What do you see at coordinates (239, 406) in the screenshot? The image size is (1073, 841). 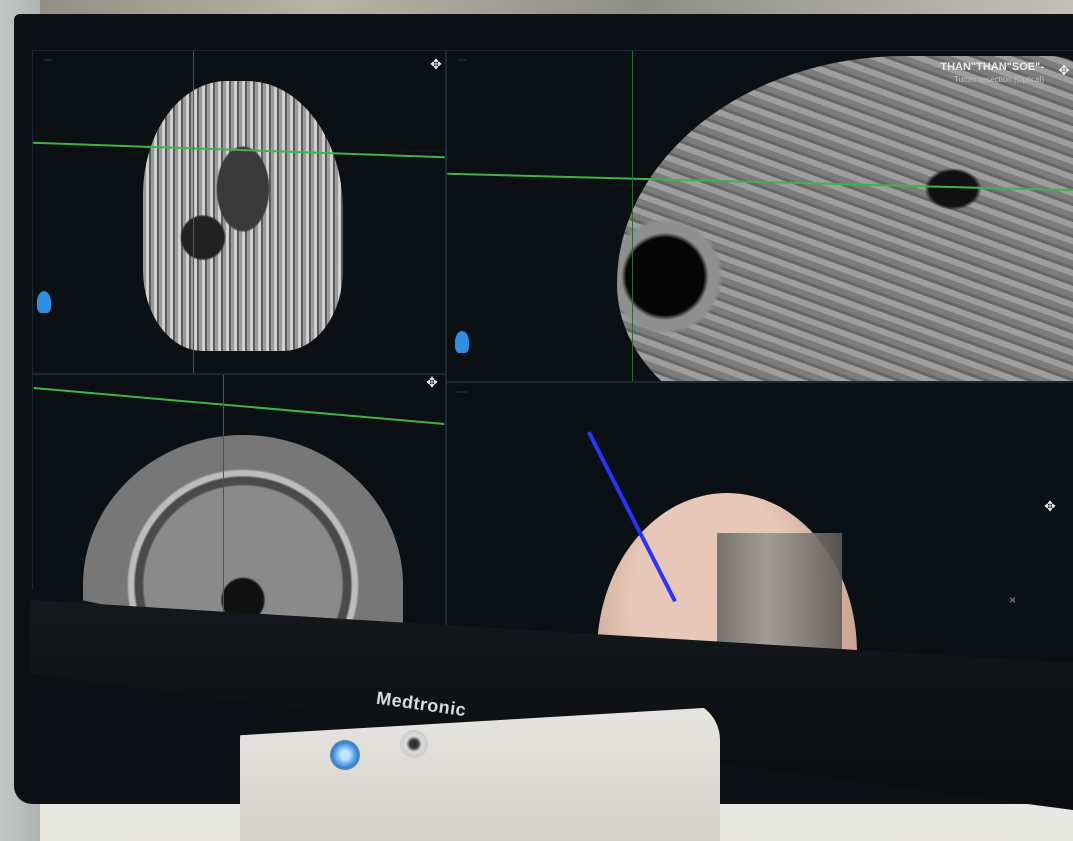 I see `crosshair-horizontal` at bounding box center [239, 406].